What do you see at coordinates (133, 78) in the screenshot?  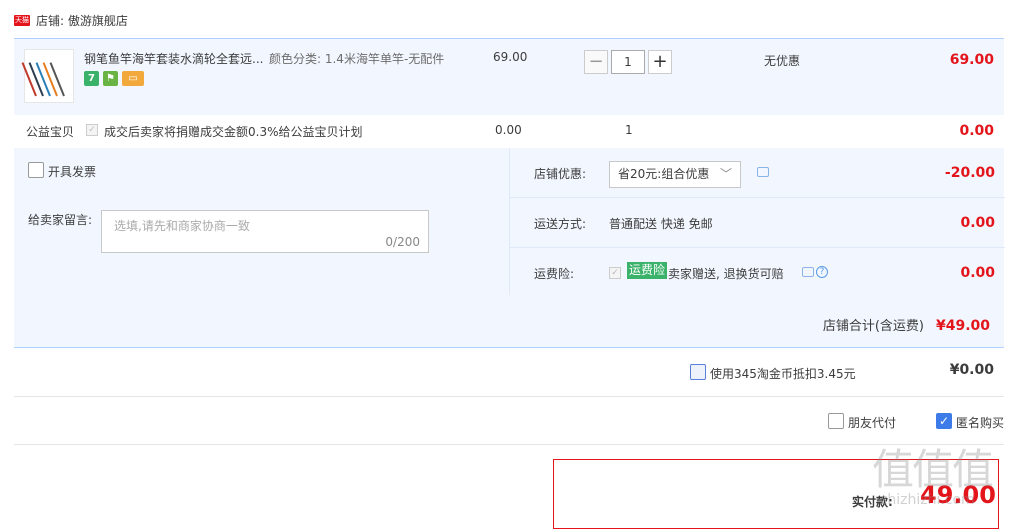 I see `card-icon: ▭` at bounding box center [133, 78].